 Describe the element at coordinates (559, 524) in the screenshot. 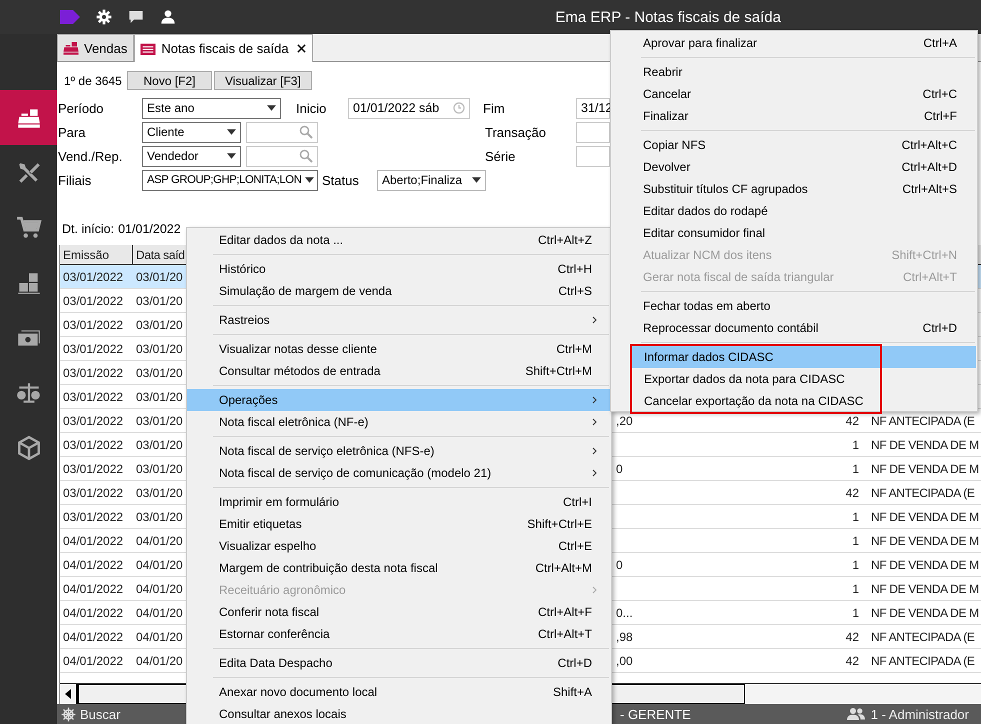

I see `shortcut-text: Shift+Ctrl+E` at that location.